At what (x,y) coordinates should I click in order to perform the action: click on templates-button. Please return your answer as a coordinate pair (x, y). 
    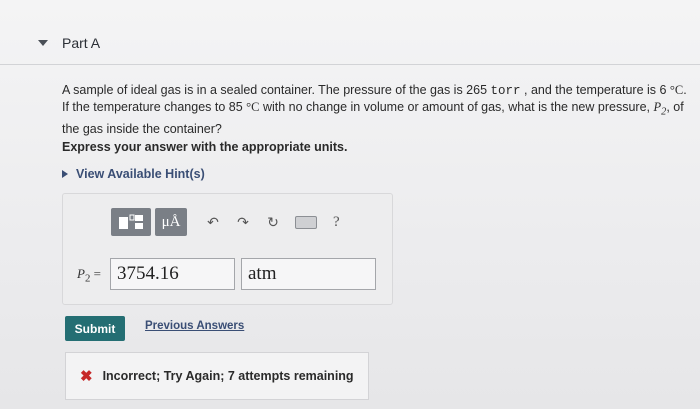
    Looking at the image, I should click on (131, 222).